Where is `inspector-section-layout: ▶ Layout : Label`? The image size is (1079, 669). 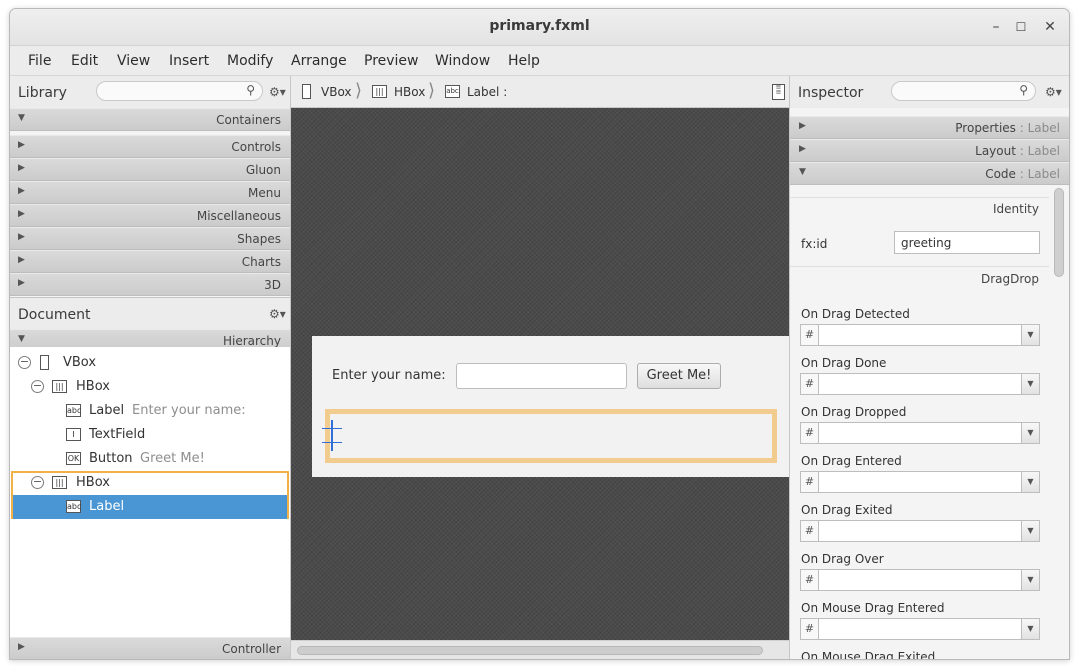
inspector-section-layout: ▶ Layout : Label is located at coordinates (929, 150).